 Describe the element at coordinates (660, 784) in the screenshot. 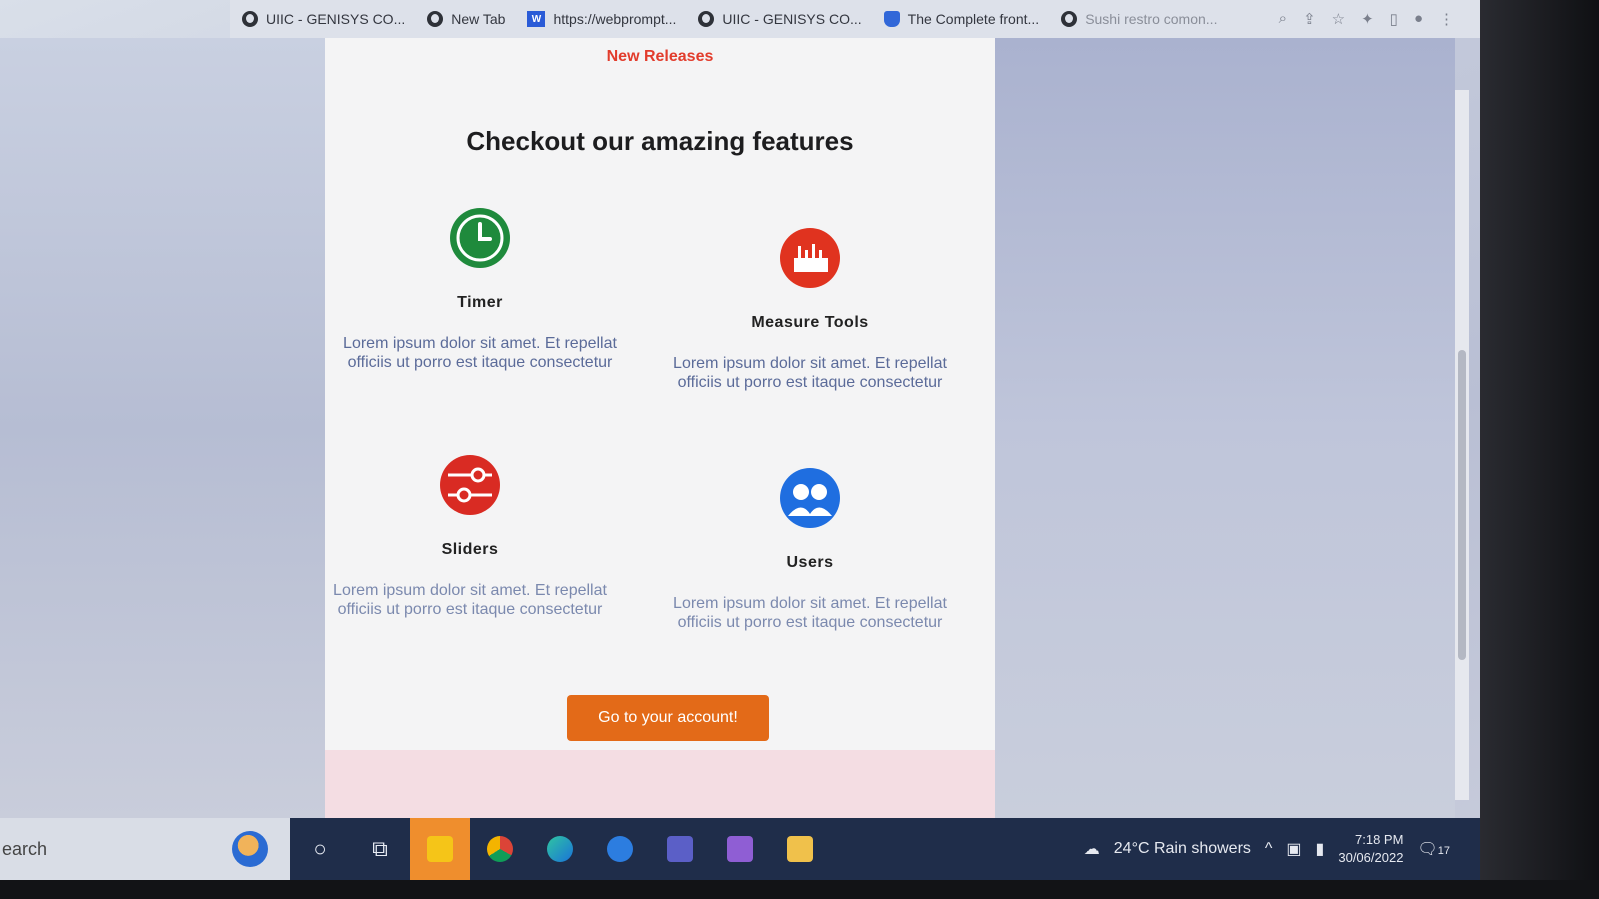

I see `page-footer` at that location.